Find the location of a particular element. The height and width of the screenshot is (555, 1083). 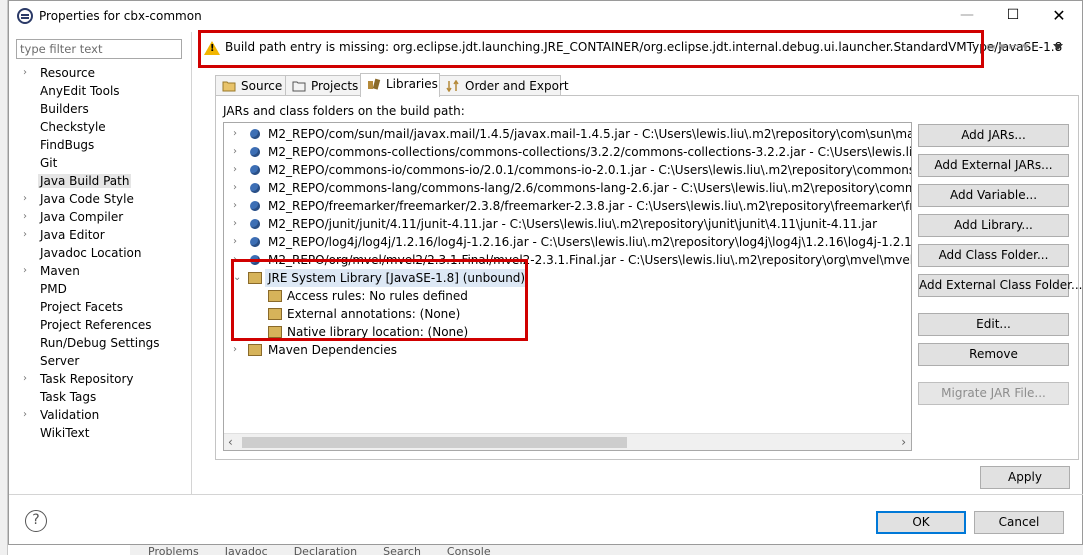

nav-item: Git is located at coordinates (100, 163).